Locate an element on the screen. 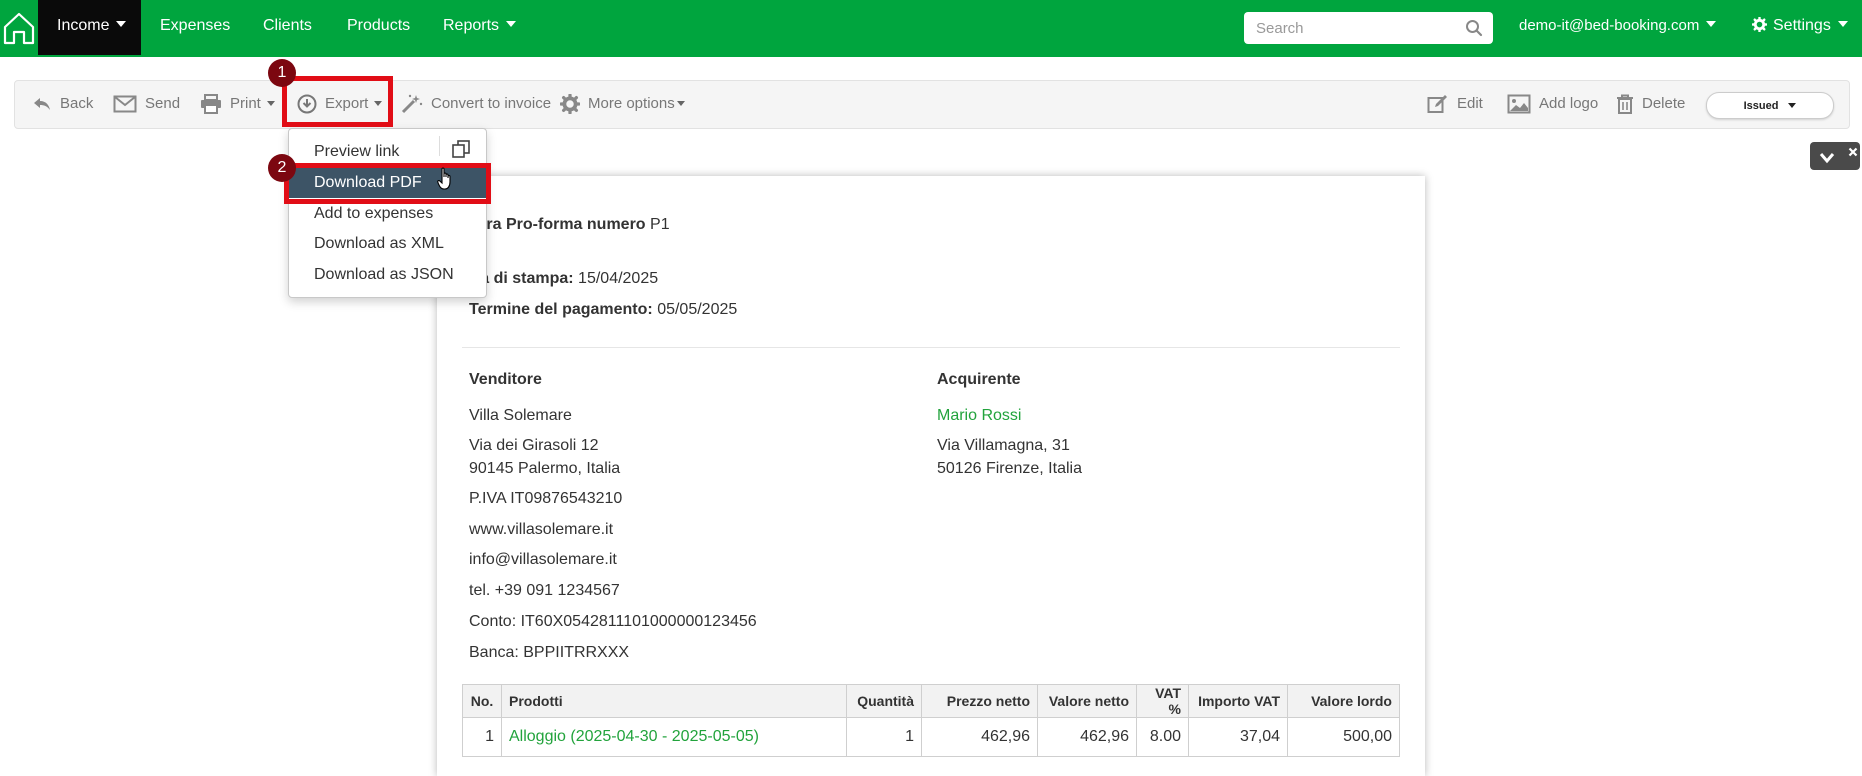 This screenshot has height=776, width=1862. more-options-button: More options is located at coordinates (622, 103).